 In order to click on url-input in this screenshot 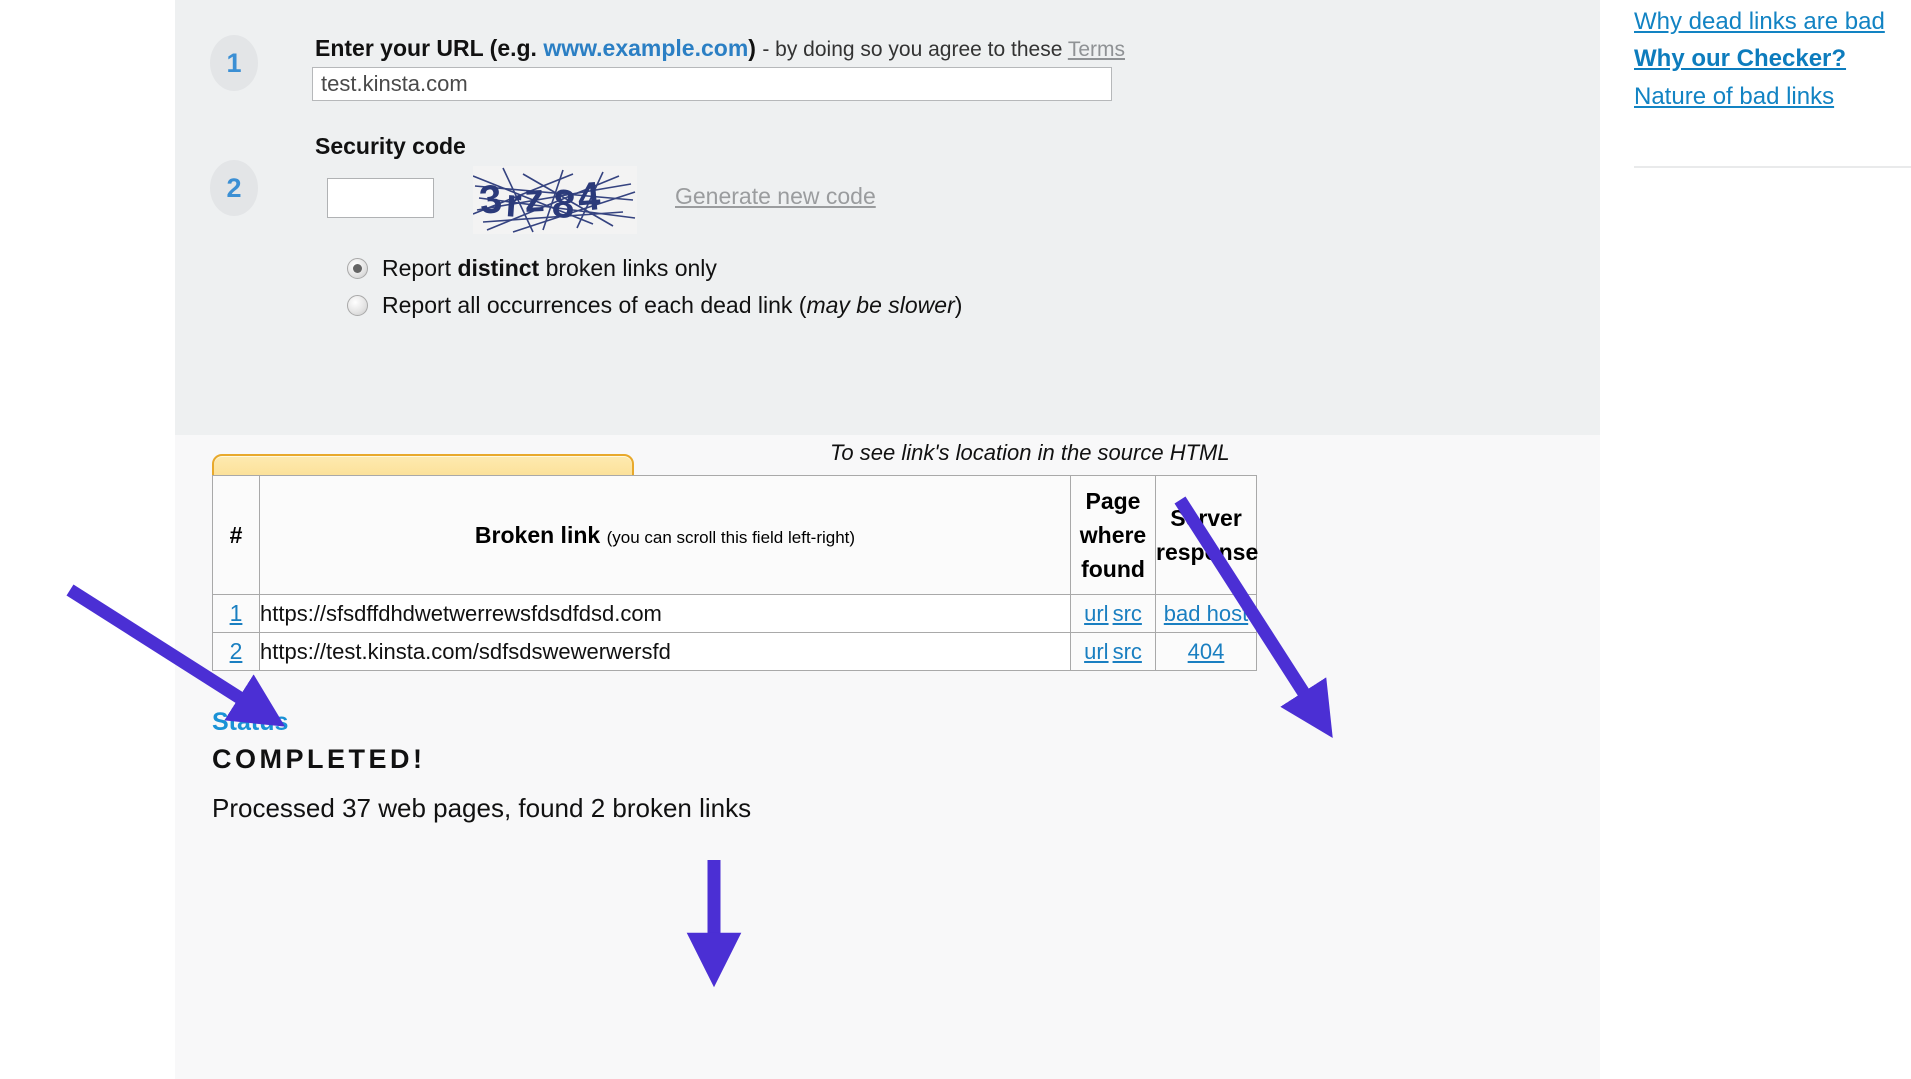, I will do `click(712, 84)`.